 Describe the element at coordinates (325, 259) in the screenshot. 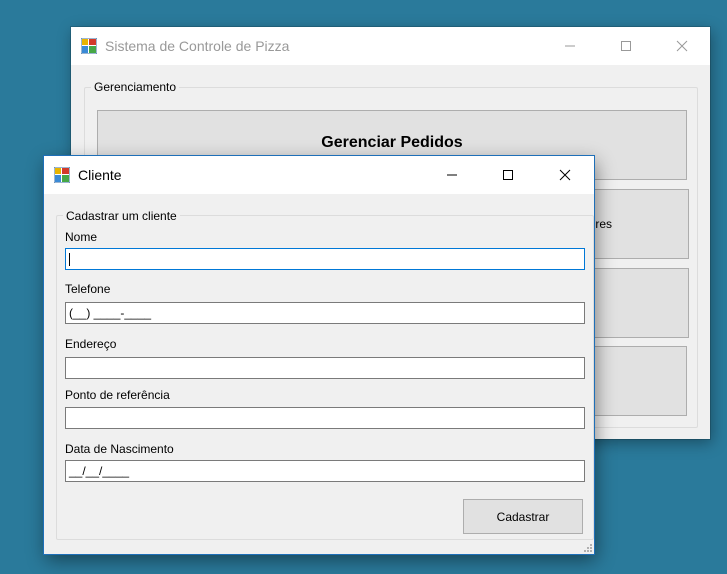

I see `name-field` at that location.